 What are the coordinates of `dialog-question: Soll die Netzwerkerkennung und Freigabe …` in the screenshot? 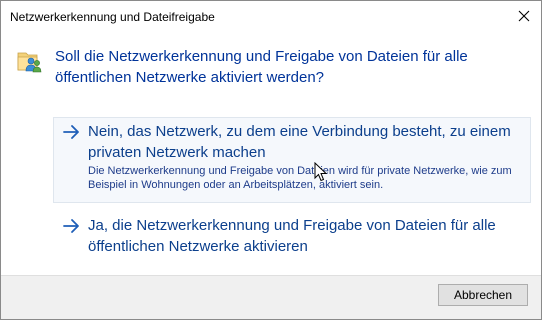 It's located at (261, 67).